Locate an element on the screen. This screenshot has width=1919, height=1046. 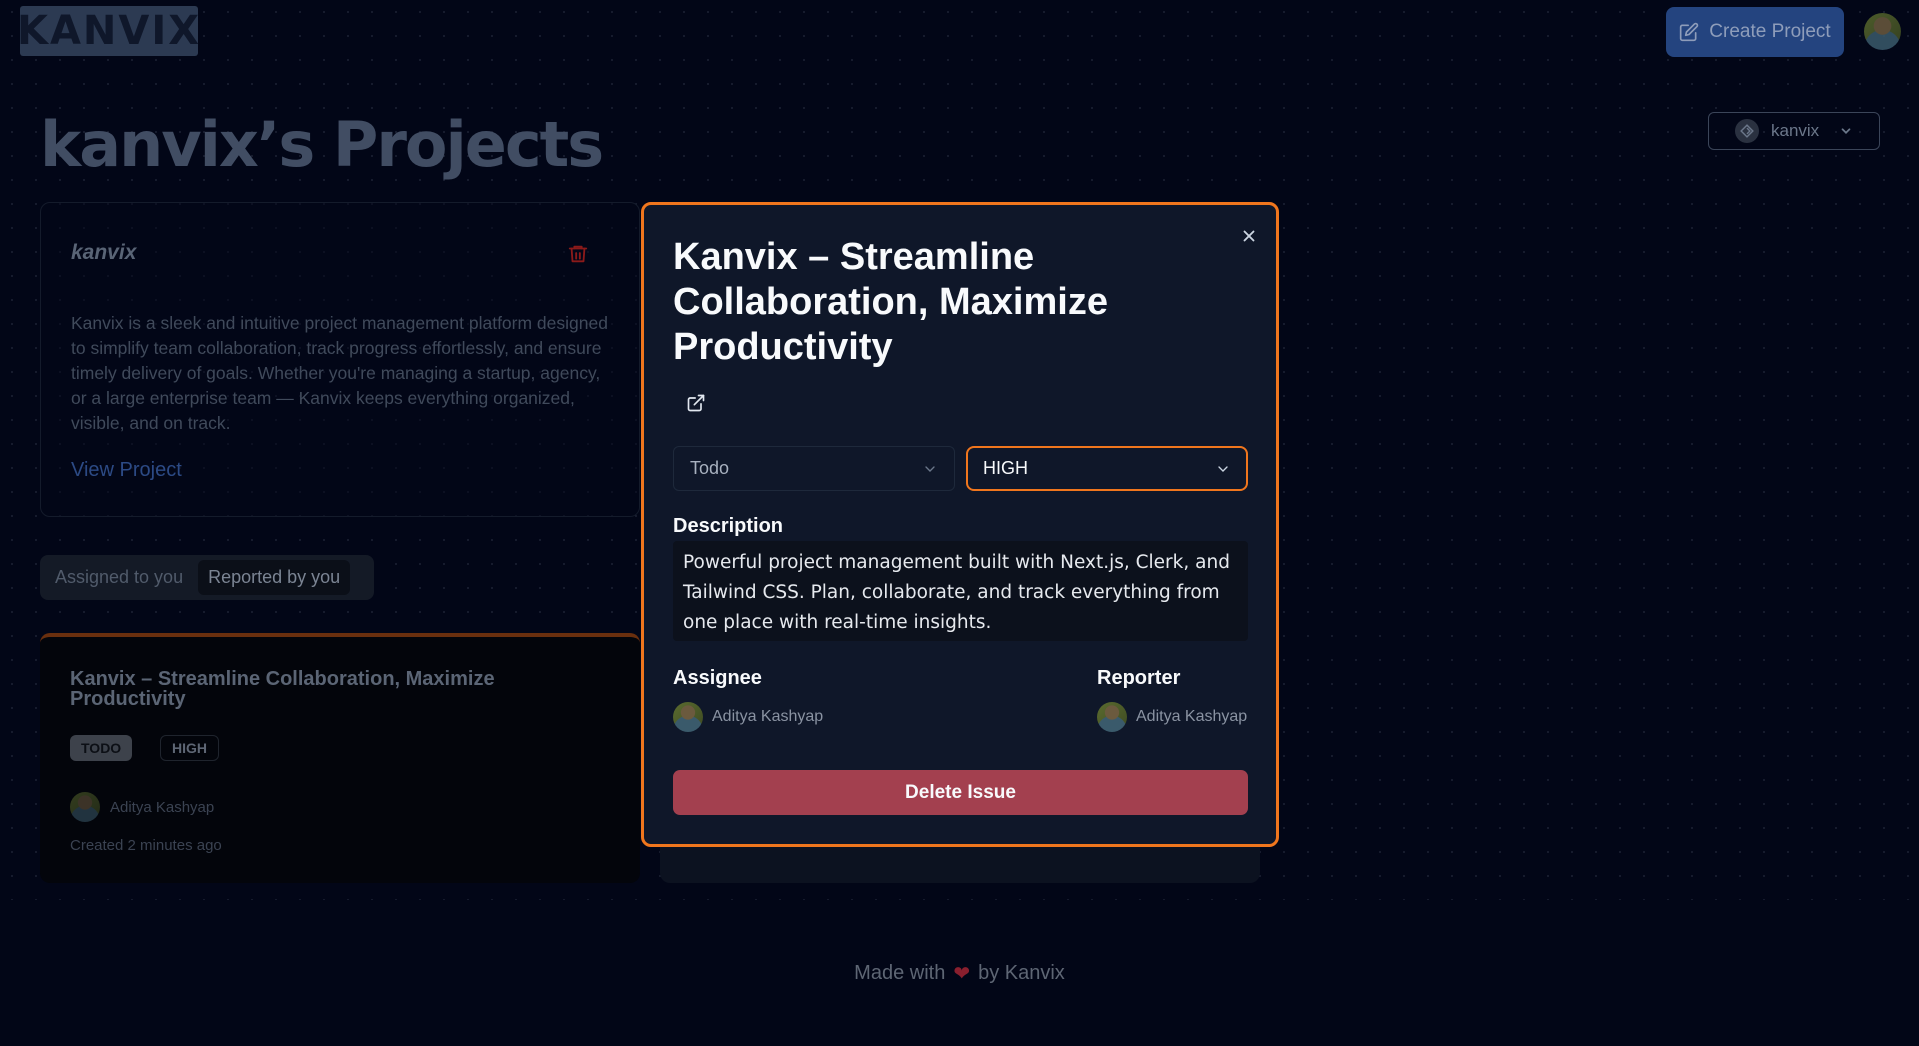
create-project-label: Create Project is located at coordinates (1770, 31).